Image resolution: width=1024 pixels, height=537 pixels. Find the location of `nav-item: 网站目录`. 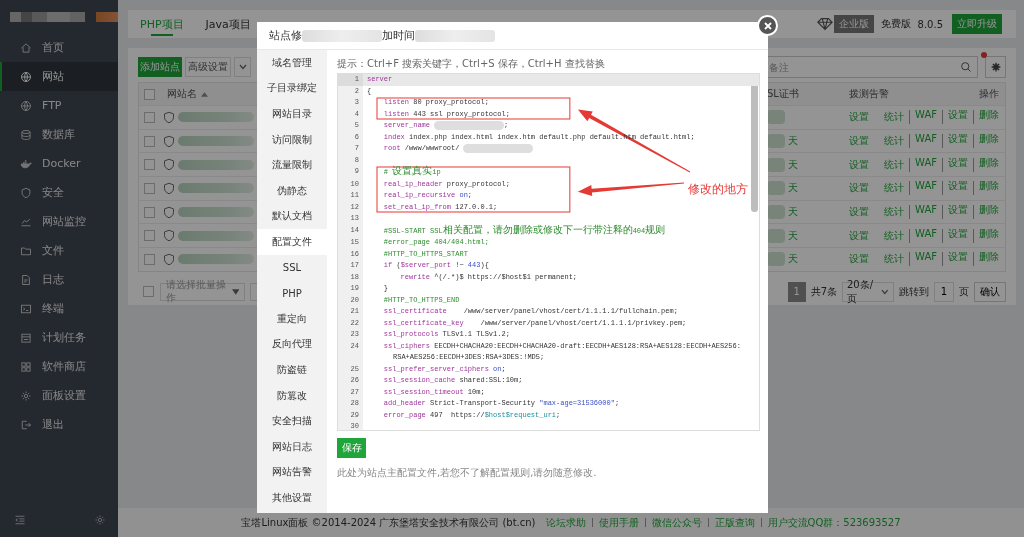

nav-item: 网站目录 is located at coordinates (292, 114).